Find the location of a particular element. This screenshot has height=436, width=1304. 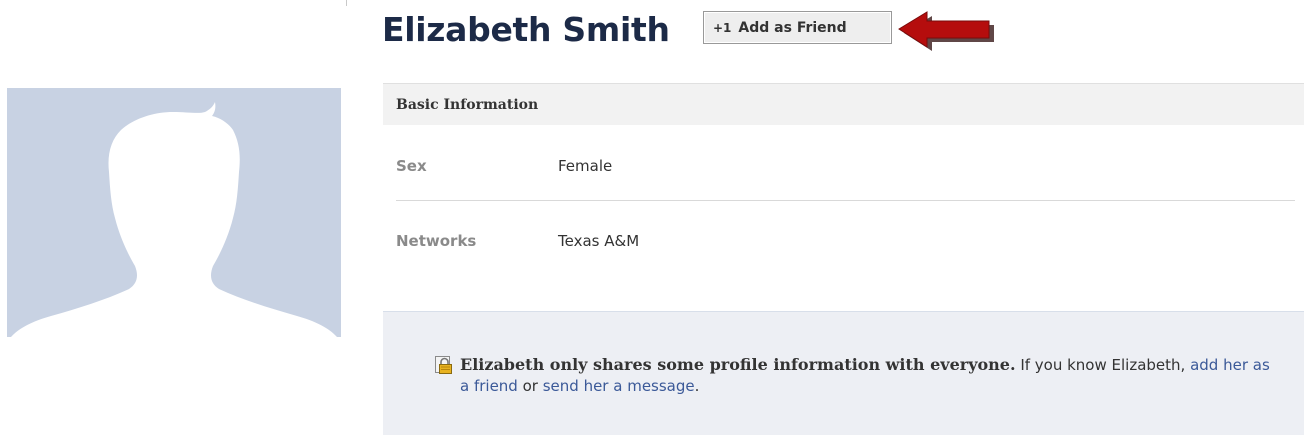

basic-info-header: Basic Information is located at coordinates (843, 104).